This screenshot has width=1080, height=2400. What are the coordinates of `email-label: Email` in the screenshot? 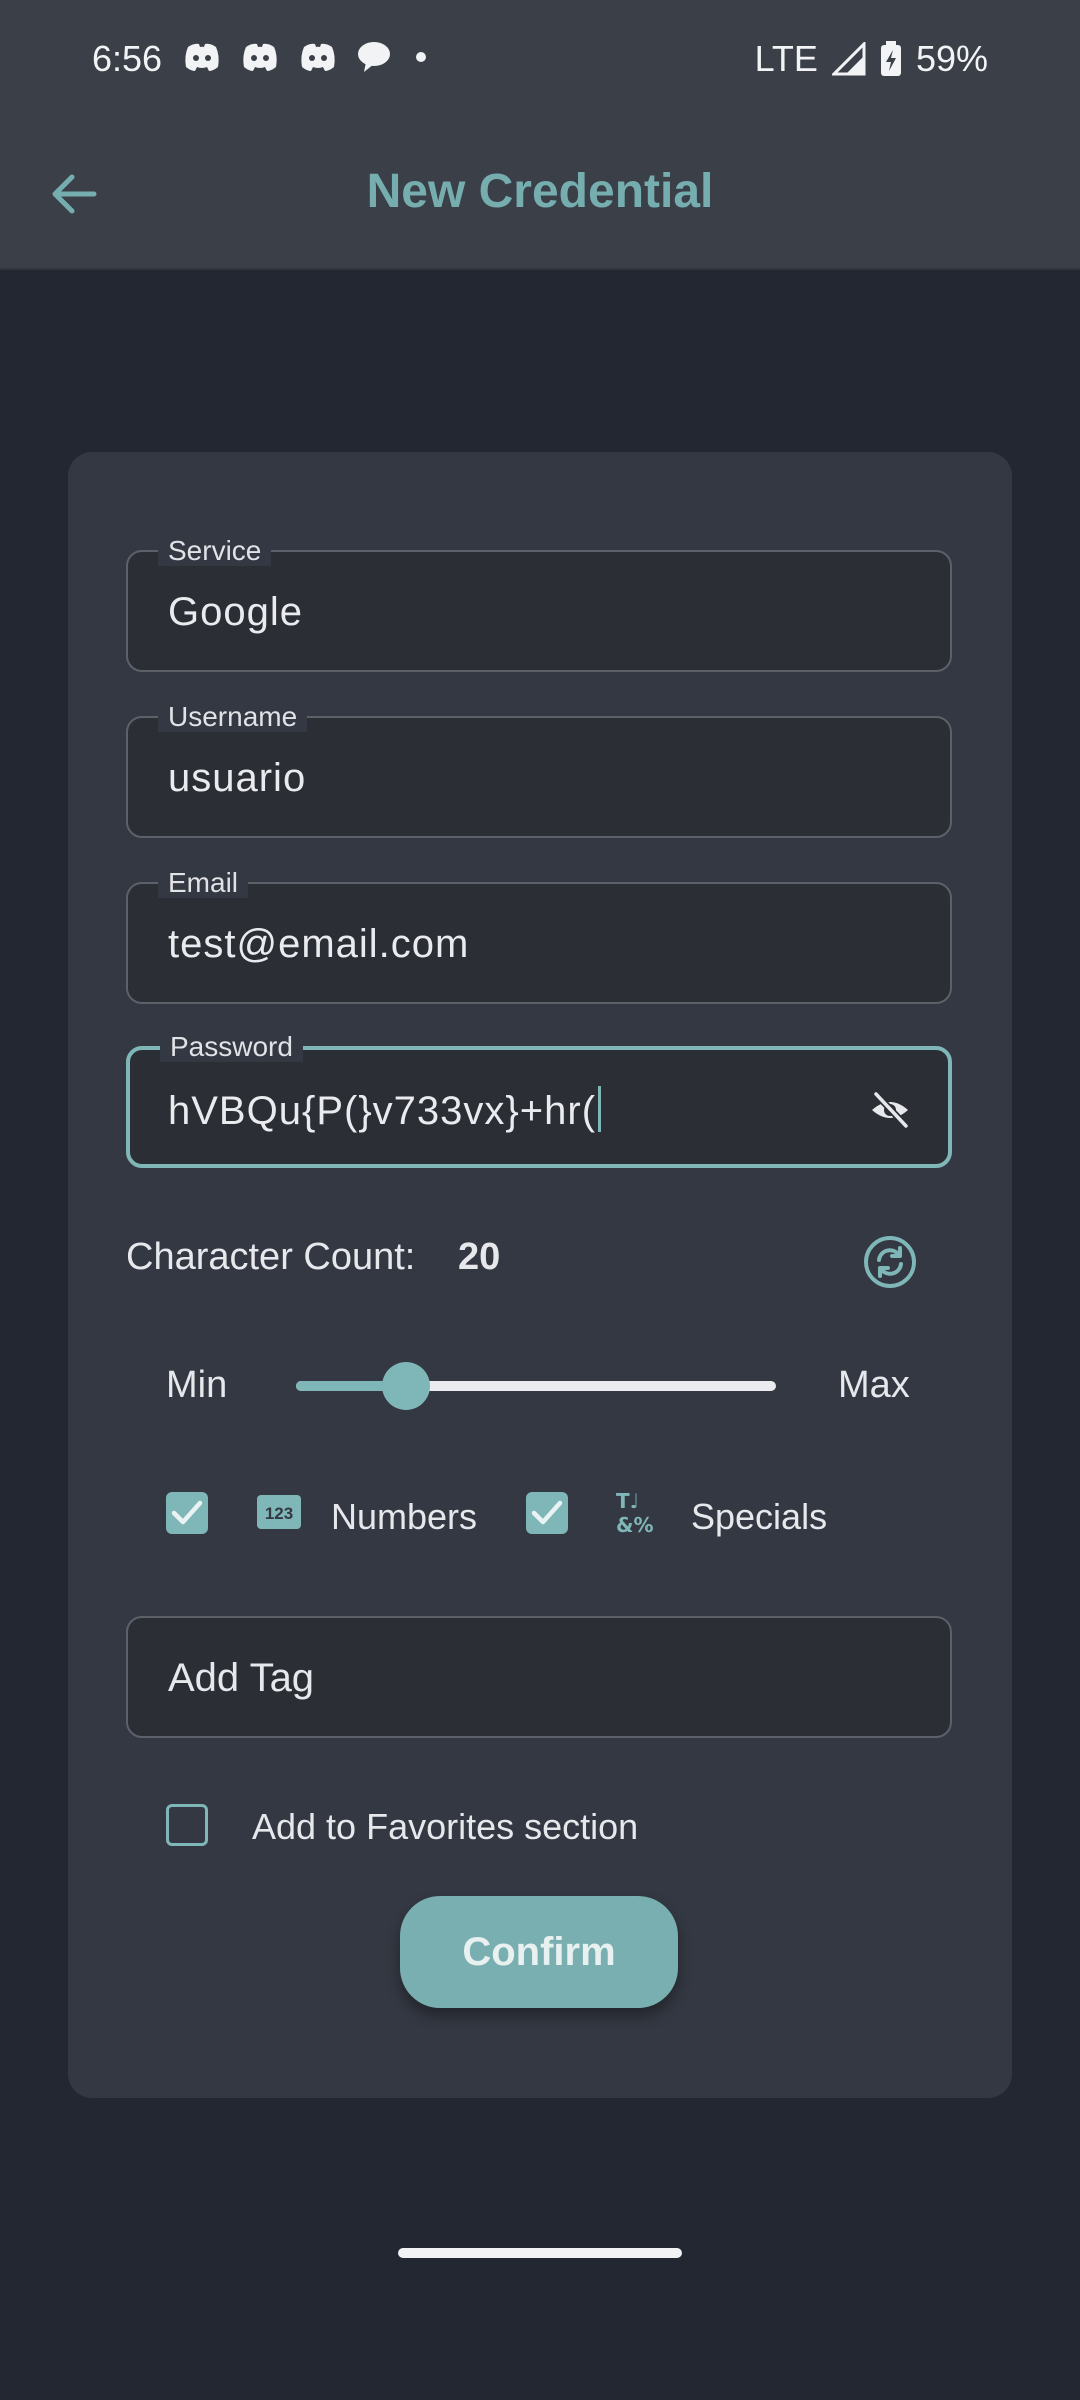 It's located at (203, 883).